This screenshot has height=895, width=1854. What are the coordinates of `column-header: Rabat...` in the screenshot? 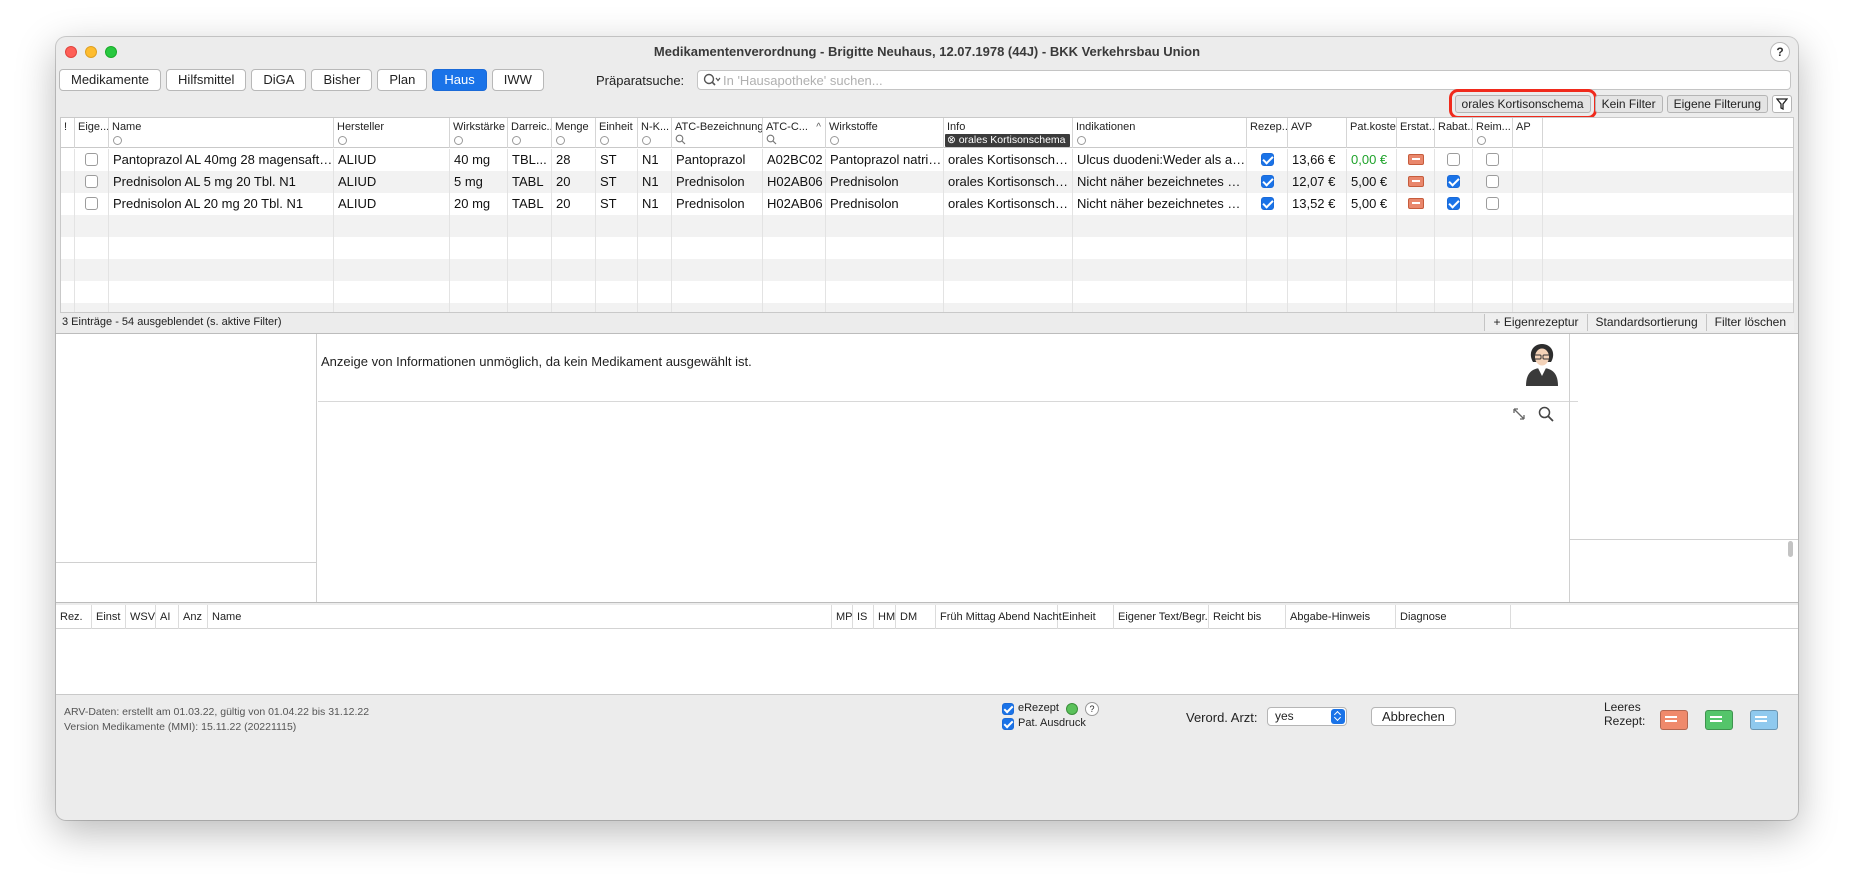 It's located at (1454, 133).